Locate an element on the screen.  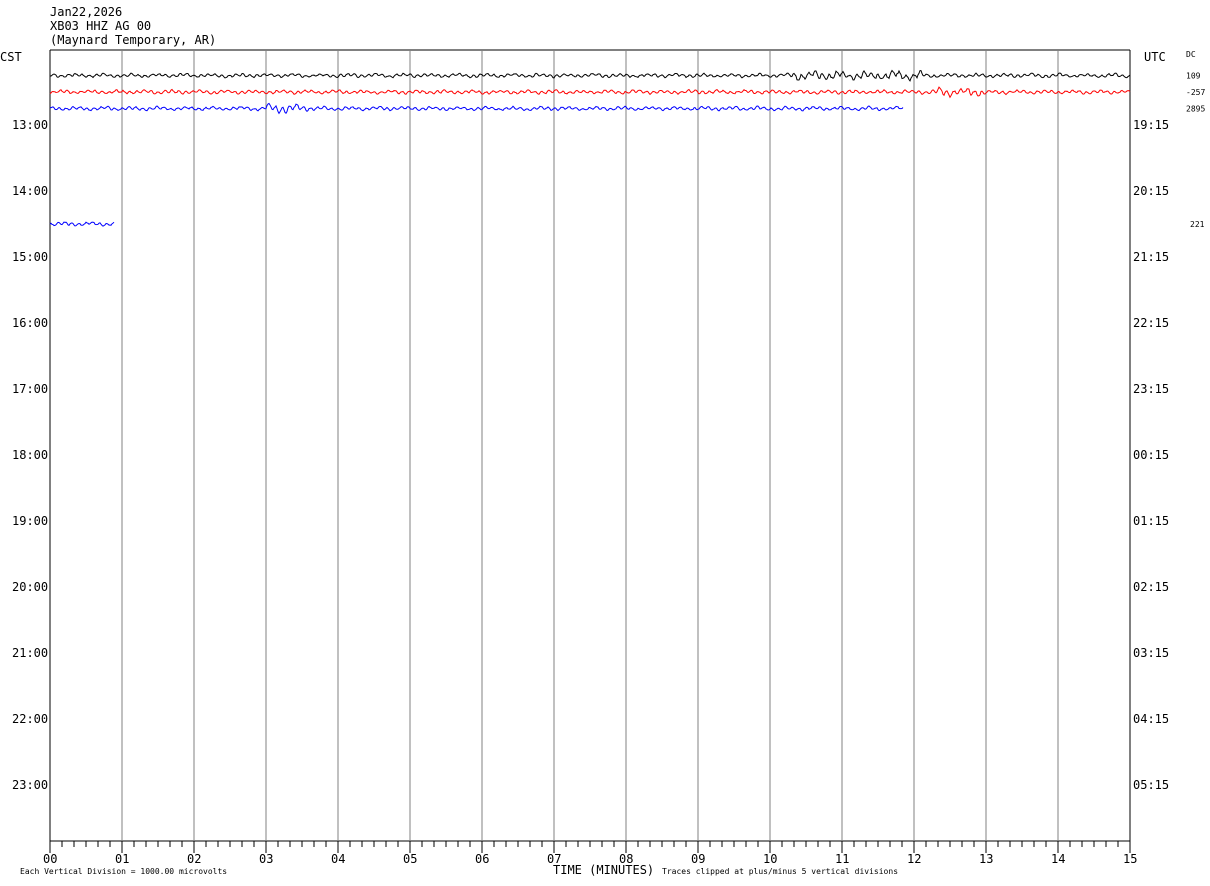
x-tick-label: 01 is located at coordinates (122, 859).